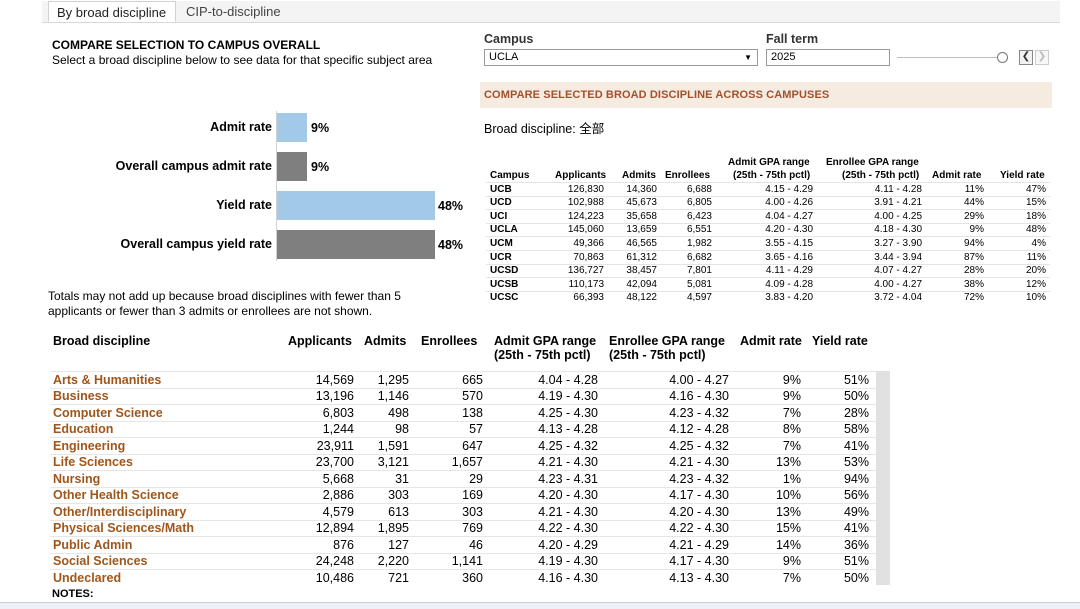 The height and width of the screenshot is (609, 1080). I want to click on table-cell: 56%, so click(856, 495).